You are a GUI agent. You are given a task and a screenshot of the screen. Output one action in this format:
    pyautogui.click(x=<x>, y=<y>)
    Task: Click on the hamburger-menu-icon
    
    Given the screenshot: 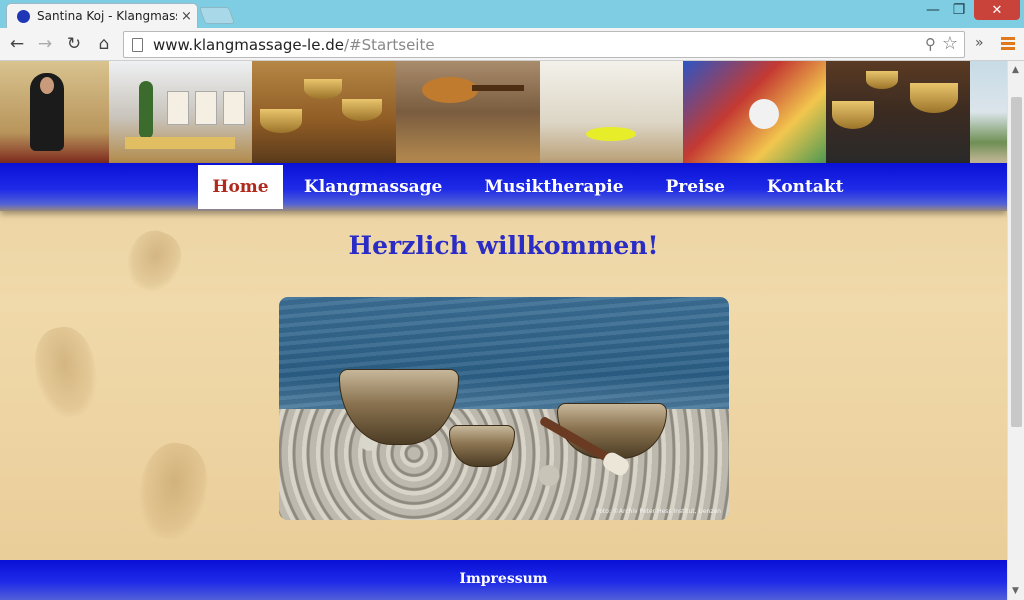 What is the action you would take?
    pyautogui.click(x=1008, y=44)
    